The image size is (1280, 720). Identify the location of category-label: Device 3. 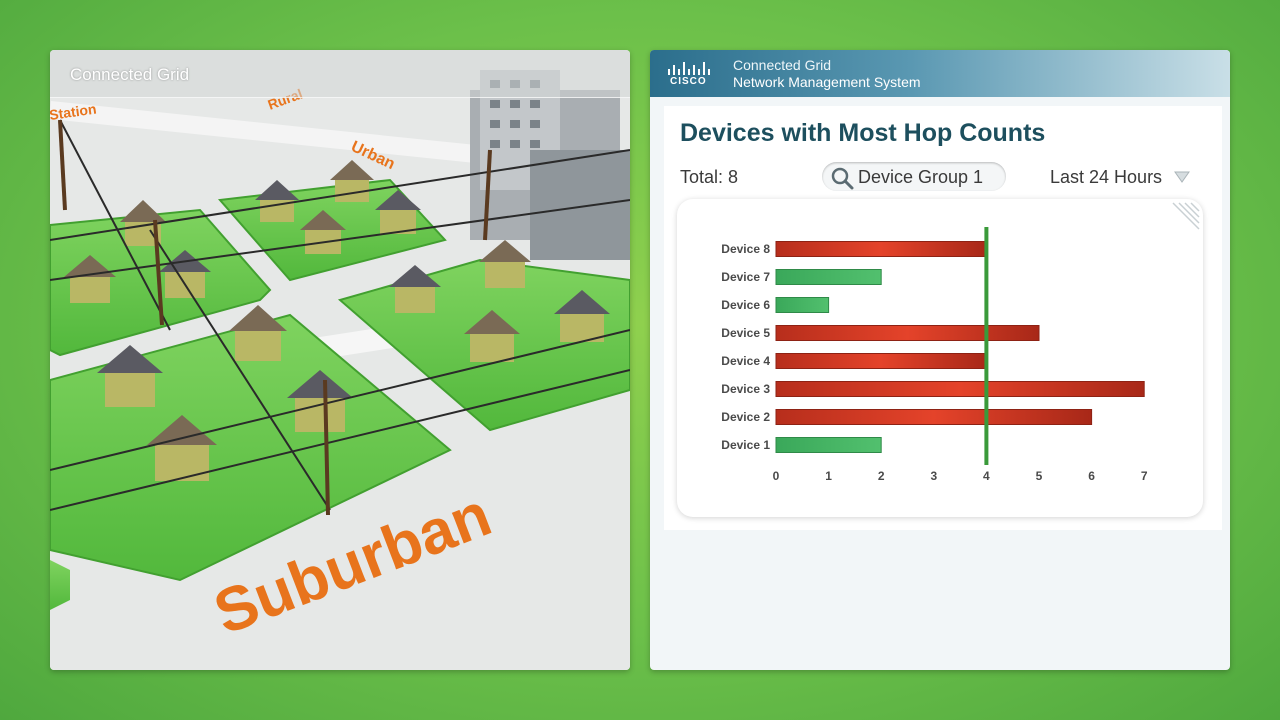
(745, 389).